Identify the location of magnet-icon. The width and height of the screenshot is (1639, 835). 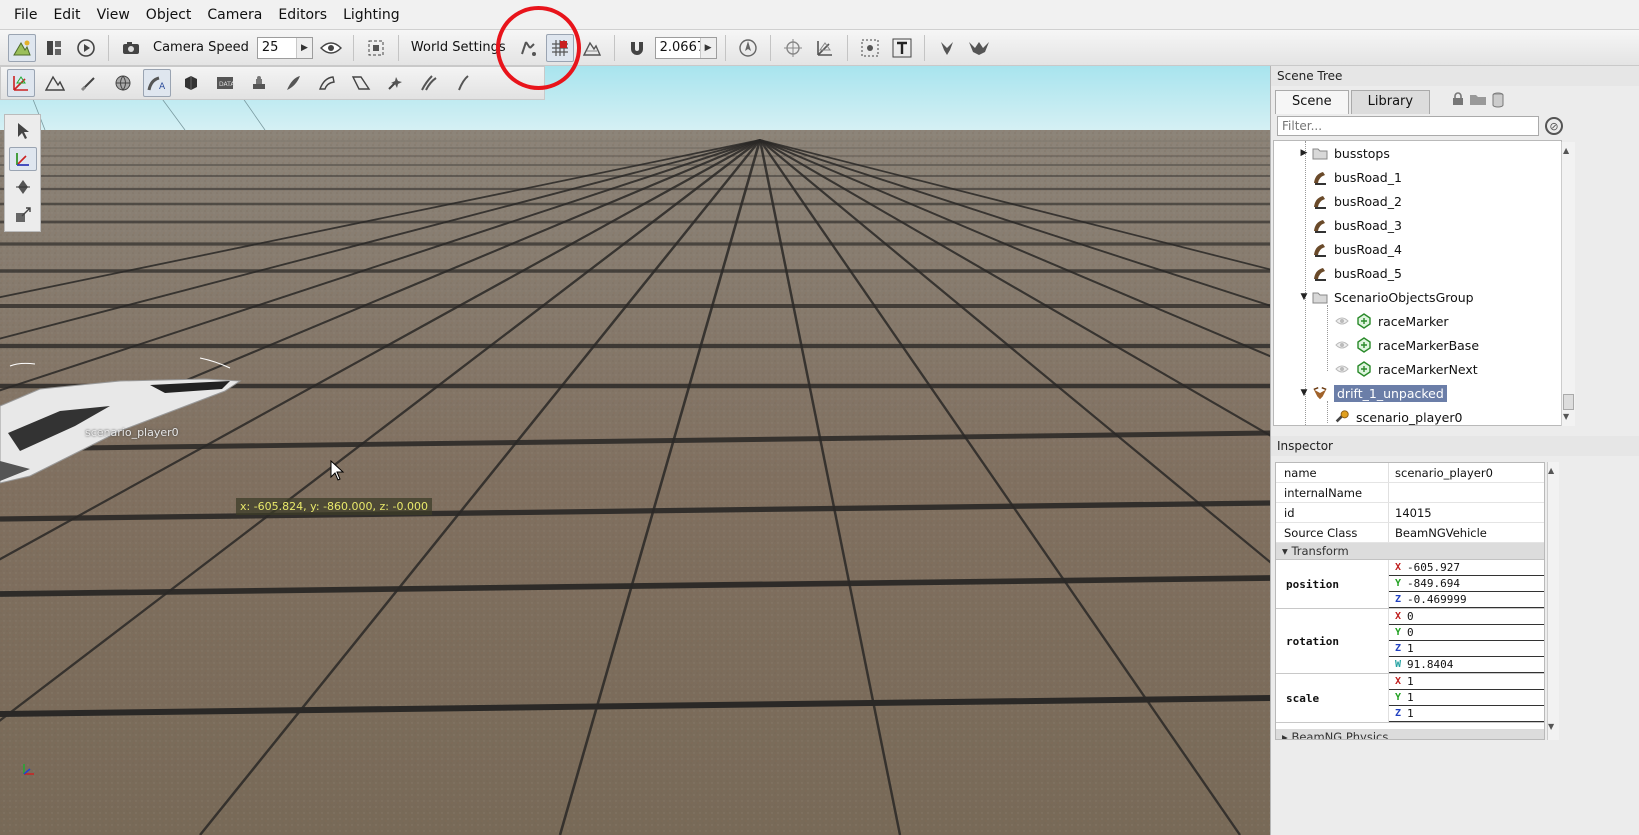
(637, 48).